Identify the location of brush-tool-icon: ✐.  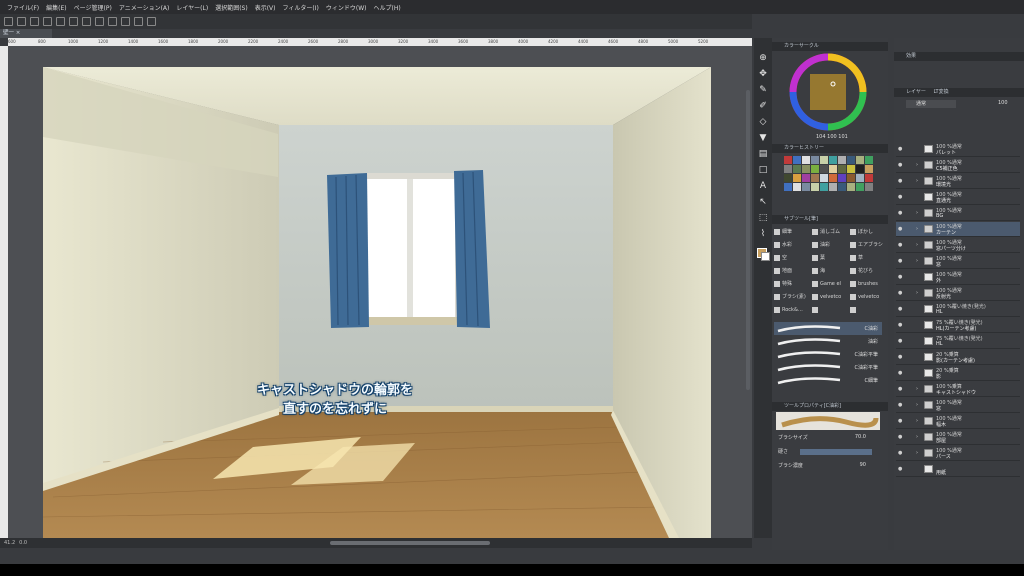
(763, 106).